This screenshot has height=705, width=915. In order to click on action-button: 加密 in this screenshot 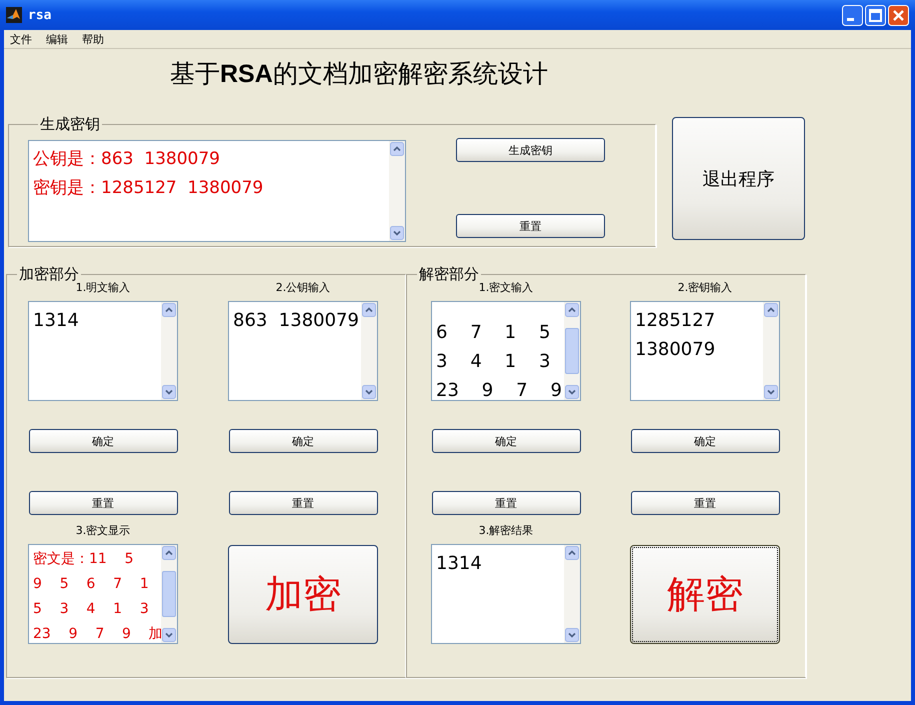, I will do `click(303, 594)`.